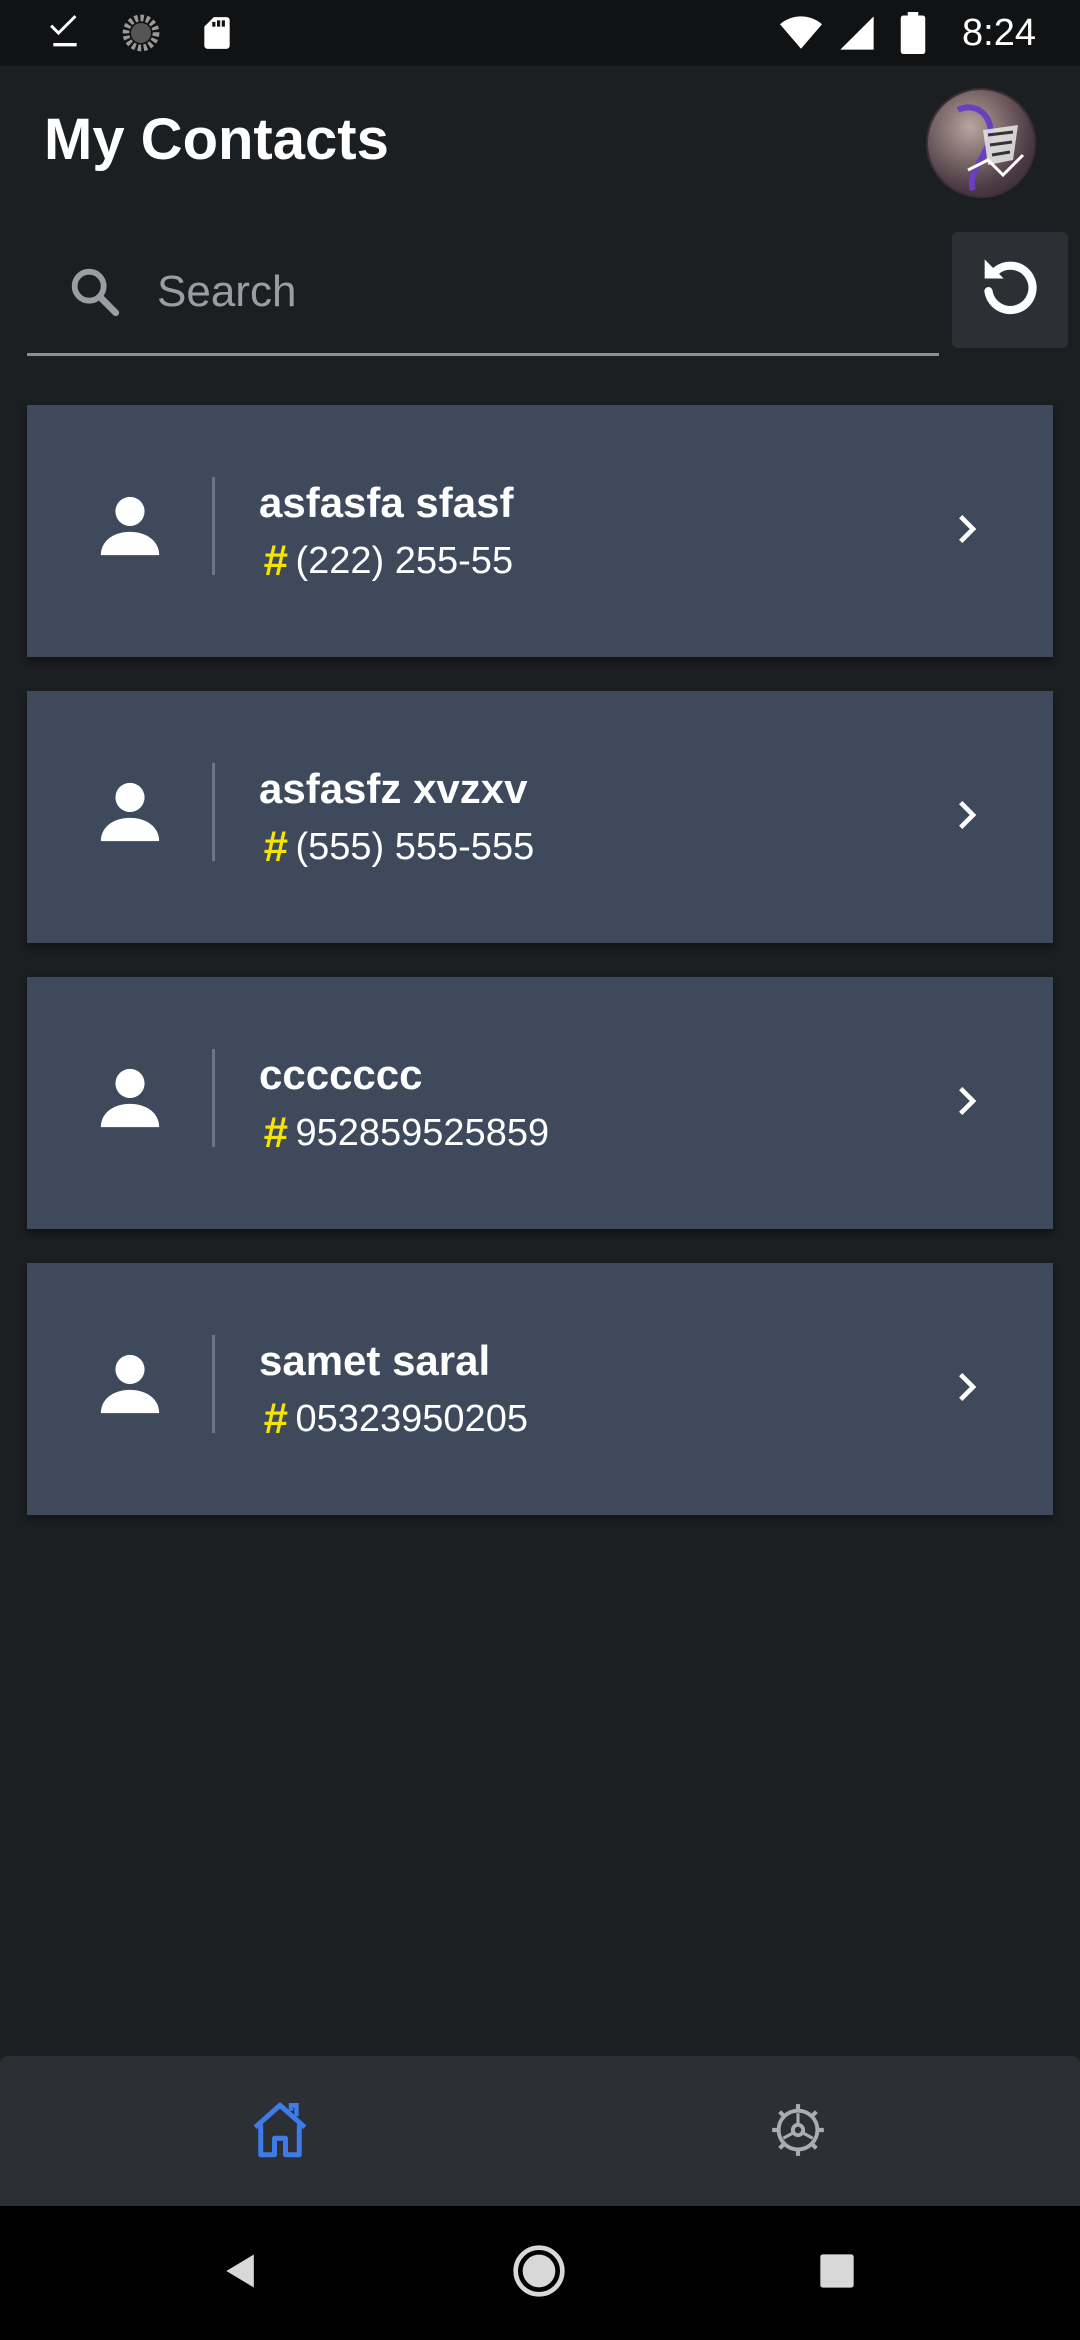  I want to click on status-bar: 8:24, so click(540, 33).